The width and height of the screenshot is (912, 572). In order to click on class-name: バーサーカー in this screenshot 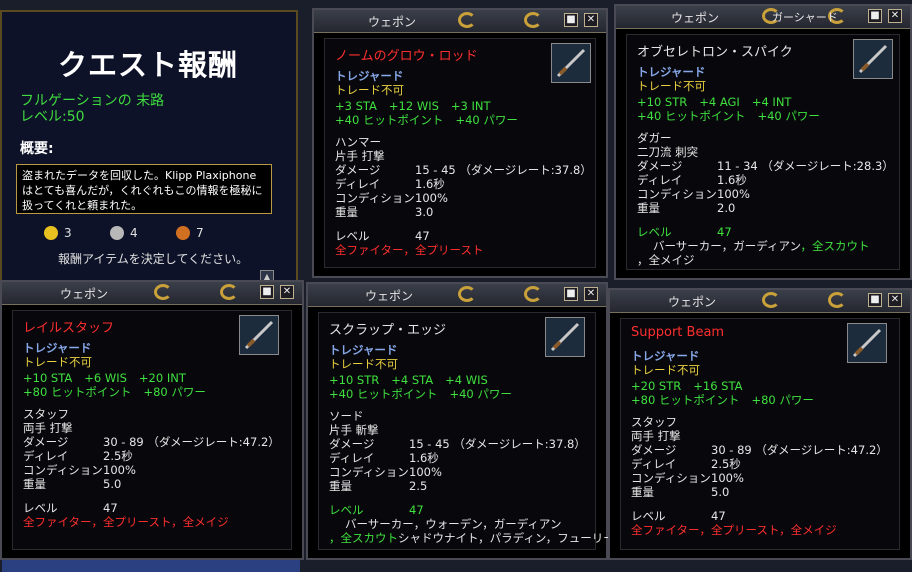, I will do `click(379, 524)`.